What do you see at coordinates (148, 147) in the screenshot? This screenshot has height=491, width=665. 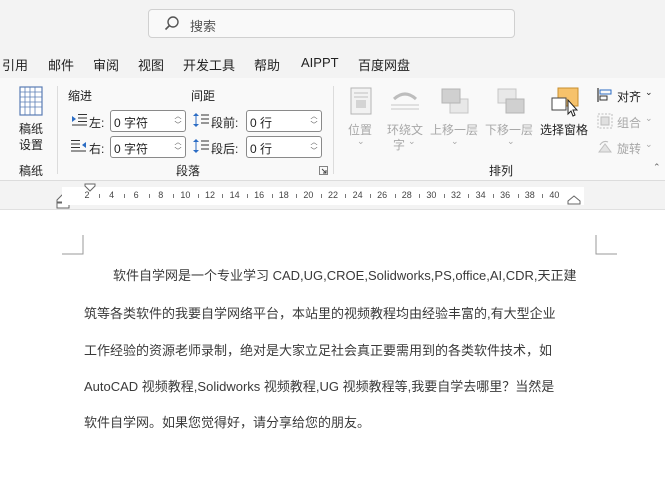 I see `indent-right-input: 0 字符 ︿ ﹀` at bounding box center [148, 147].